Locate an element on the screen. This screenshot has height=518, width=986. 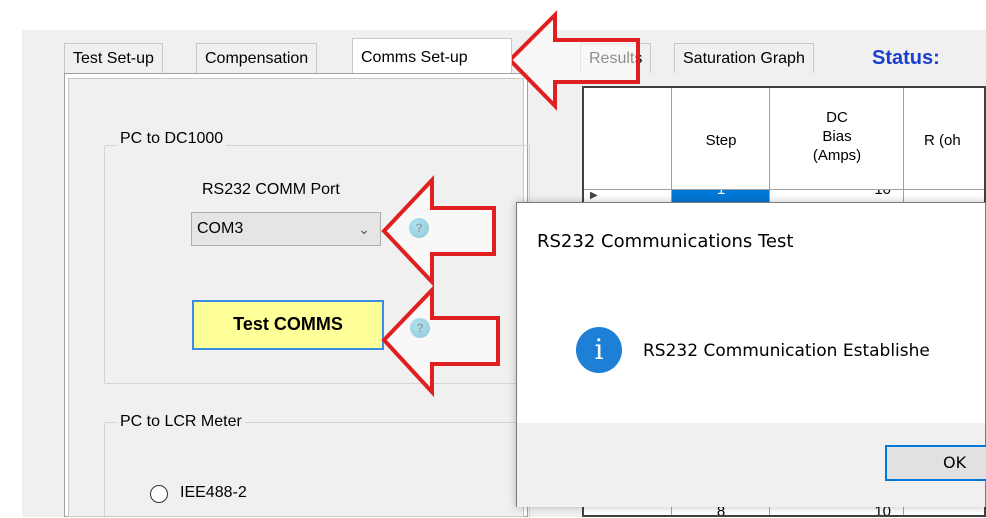
arrow-pointing-help-icon is located at coordinates (438, 231).